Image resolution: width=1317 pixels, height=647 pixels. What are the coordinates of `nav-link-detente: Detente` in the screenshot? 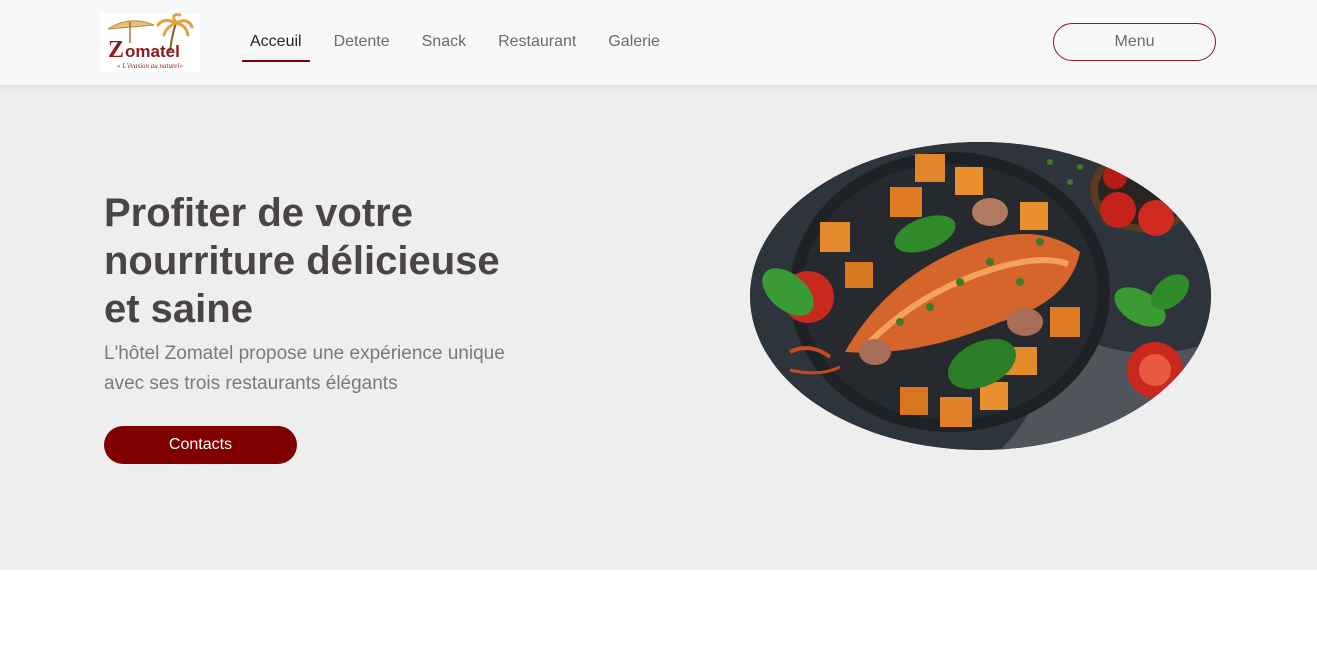 It's located at (362, 42).